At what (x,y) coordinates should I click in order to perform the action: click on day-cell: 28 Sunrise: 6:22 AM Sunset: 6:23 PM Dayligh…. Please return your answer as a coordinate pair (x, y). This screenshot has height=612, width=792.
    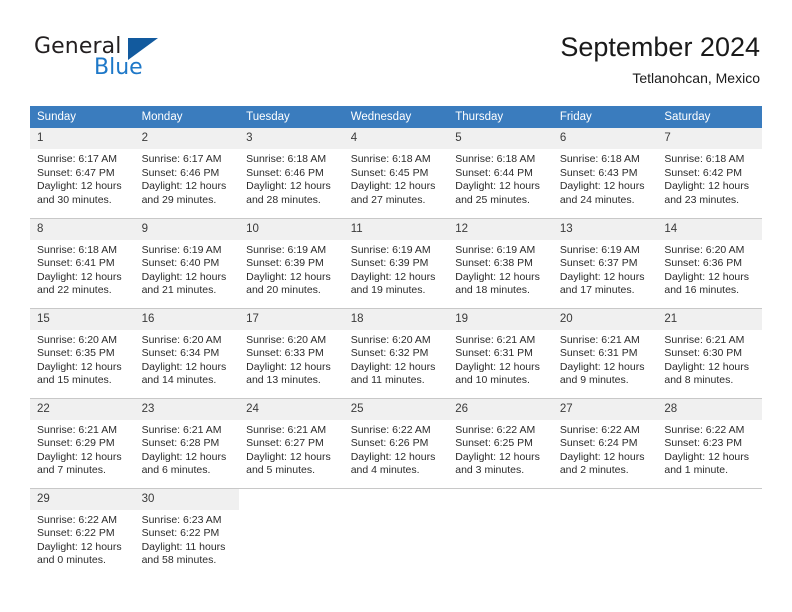
    Looking at the image, I should click on (709, 442).